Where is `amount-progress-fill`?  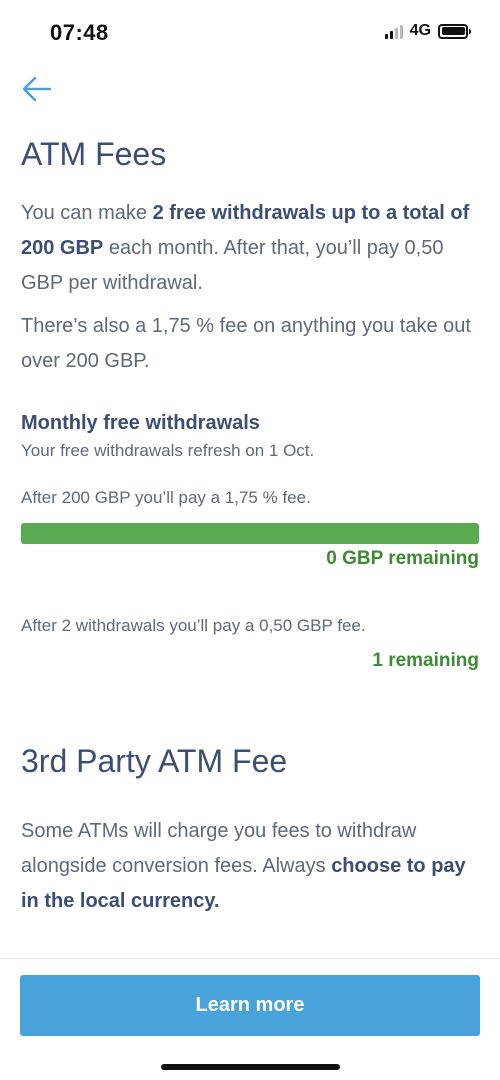
amount-progress-fill is located at coordinates (250, 533).